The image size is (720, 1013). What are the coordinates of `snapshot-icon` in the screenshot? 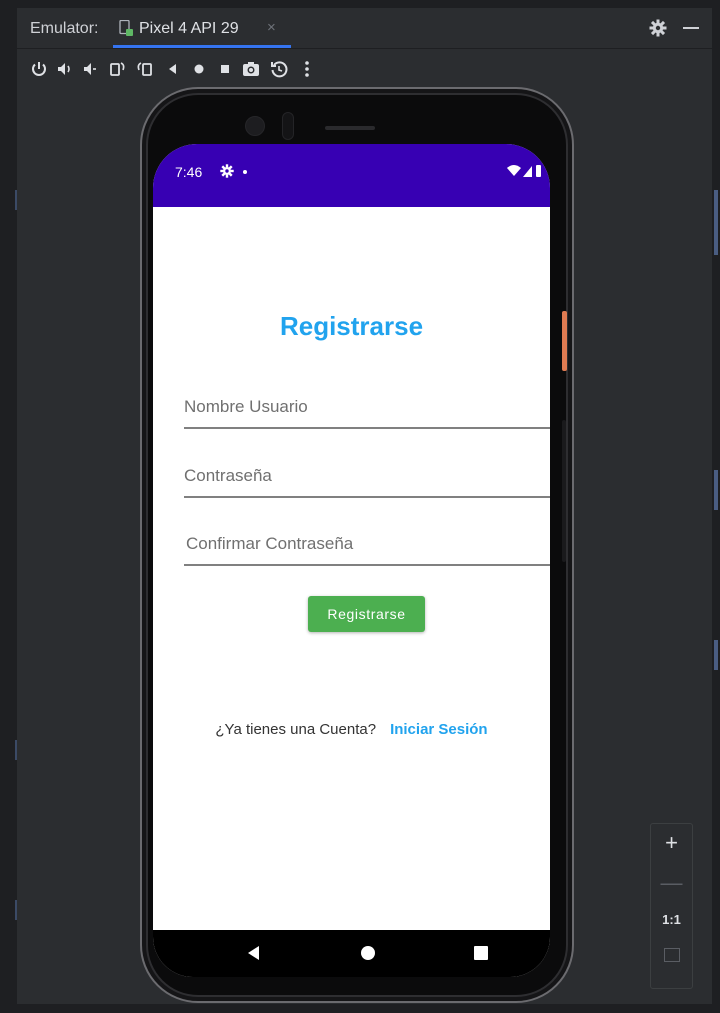 It's located at (279, 69).